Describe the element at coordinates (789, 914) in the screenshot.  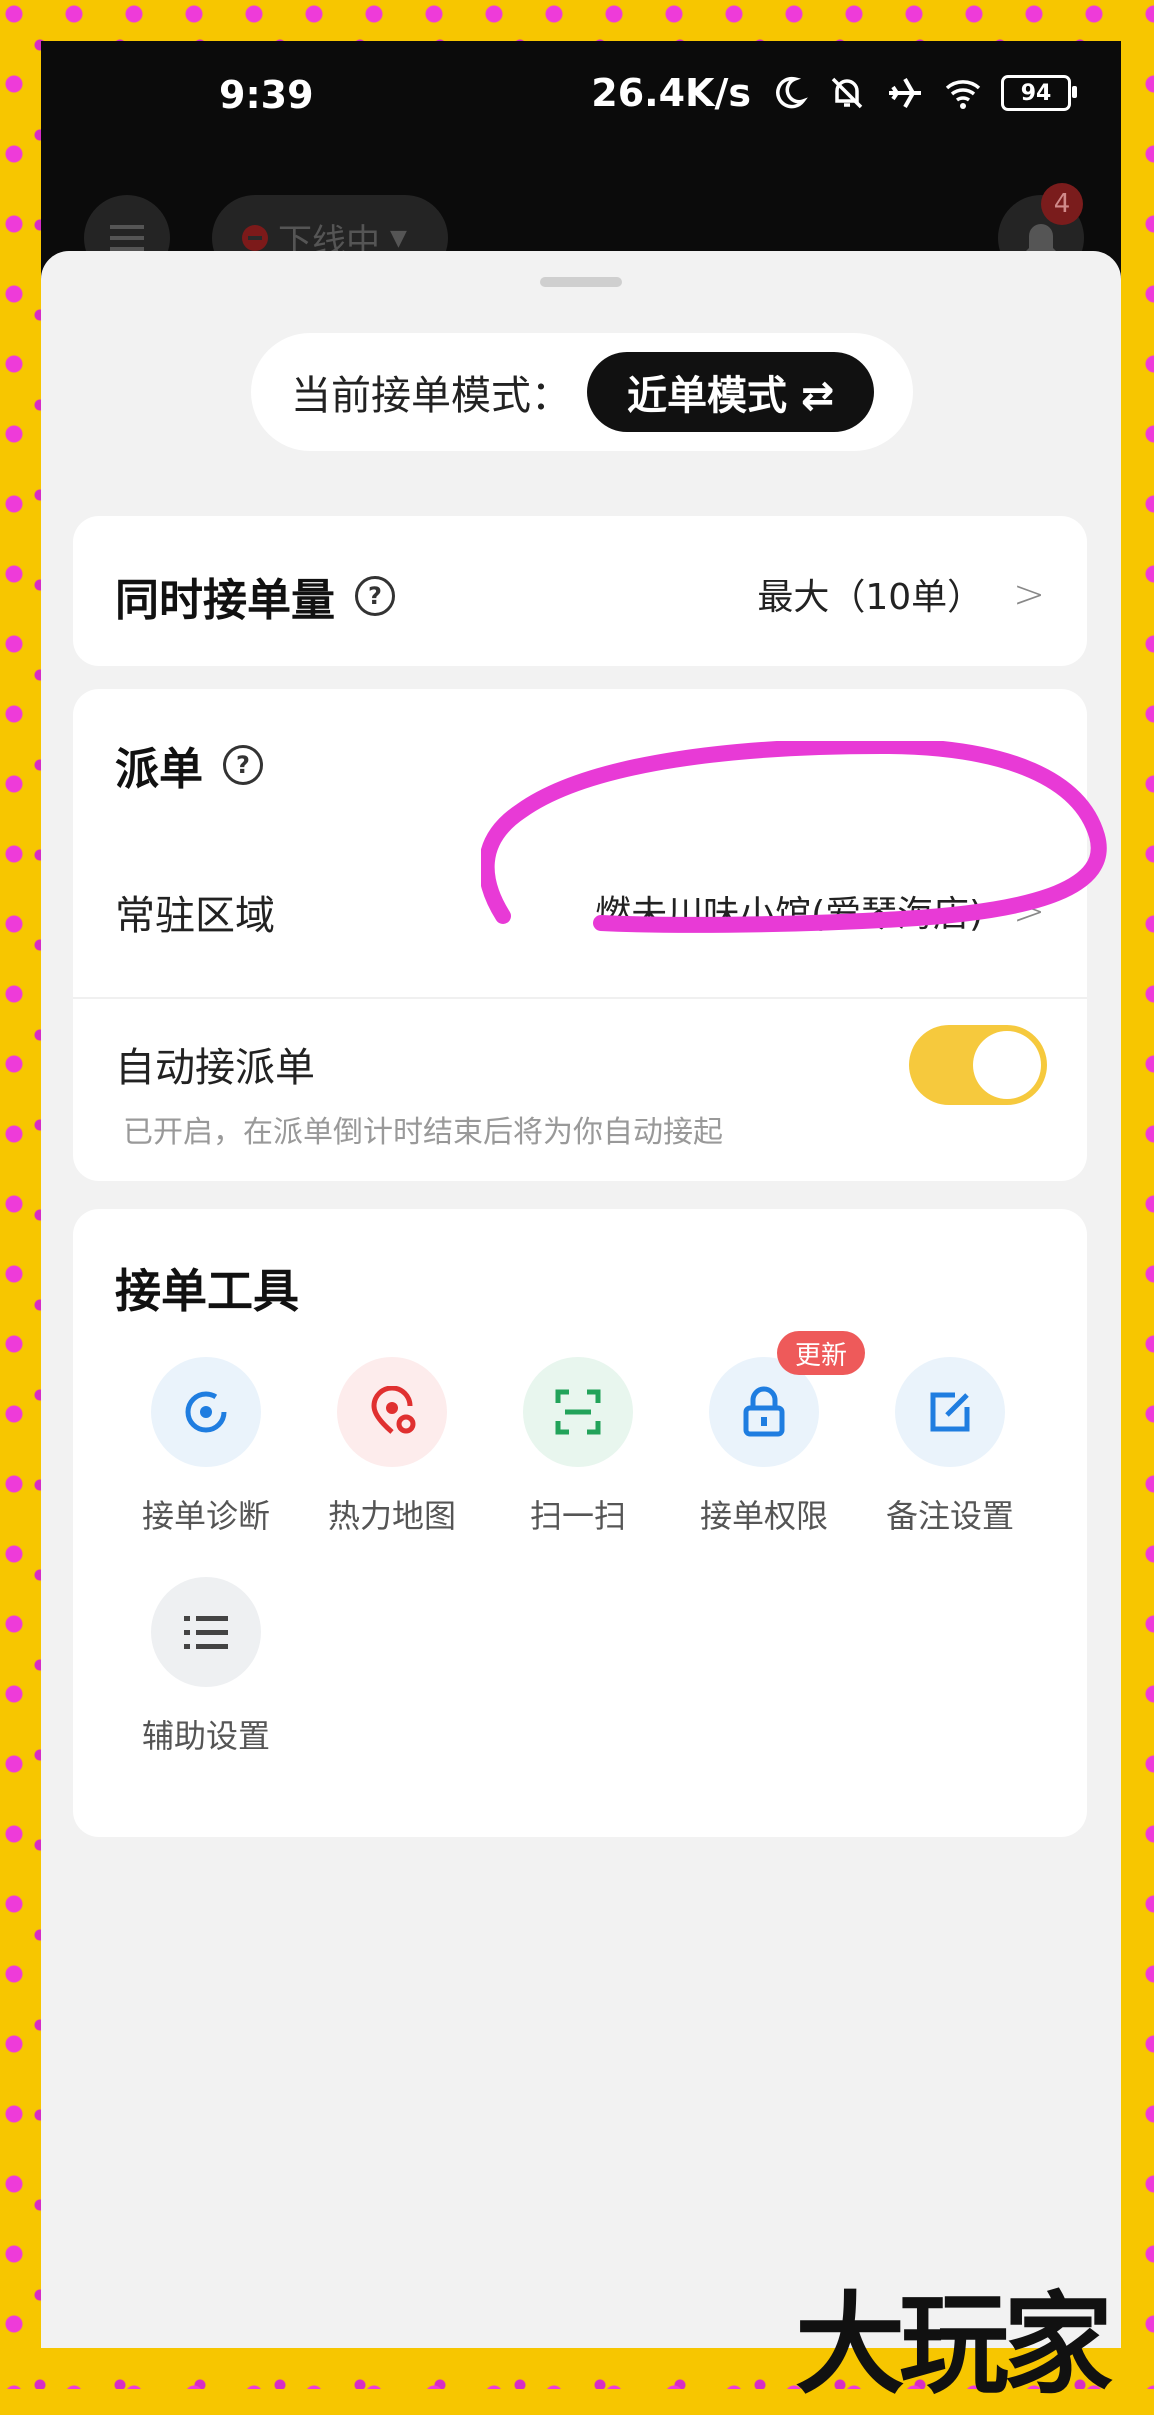
I see `resident-area-value: 燃未川味小馆(爱琴海店)` at that location.